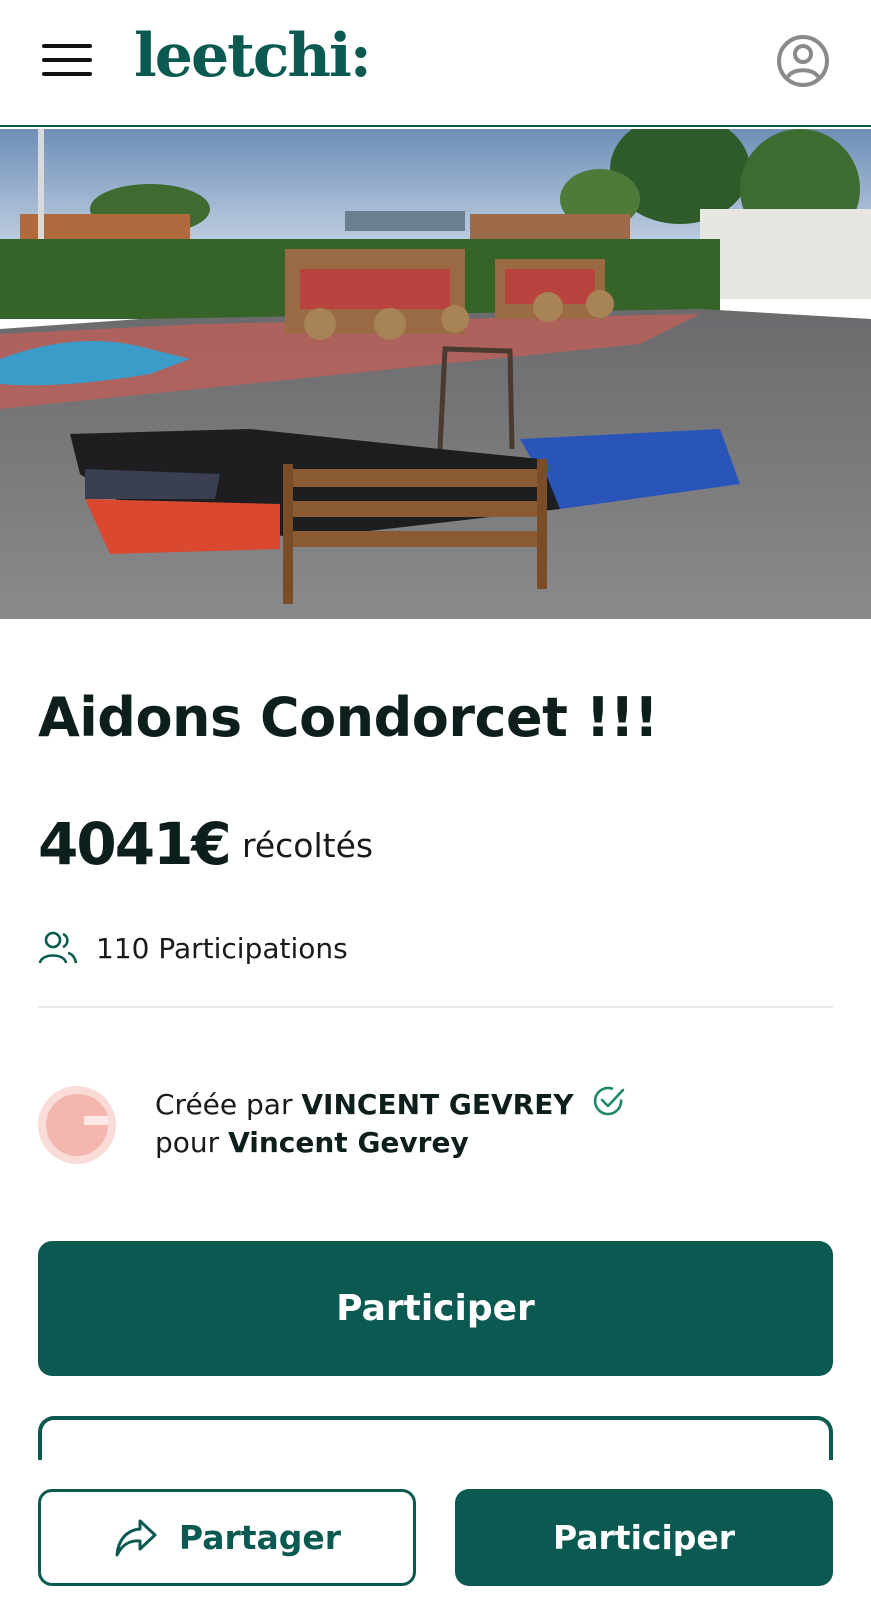 This screenshot has width=871, height=1600. What do you see at coordinates (608, 1100) in the screenshot?
I see `verified-check-icon` at bounding box center [608, 1100].